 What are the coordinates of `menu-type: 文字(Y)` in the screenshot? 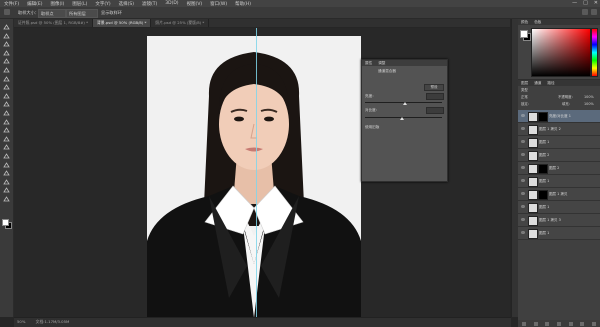 It's located at (102, 4).